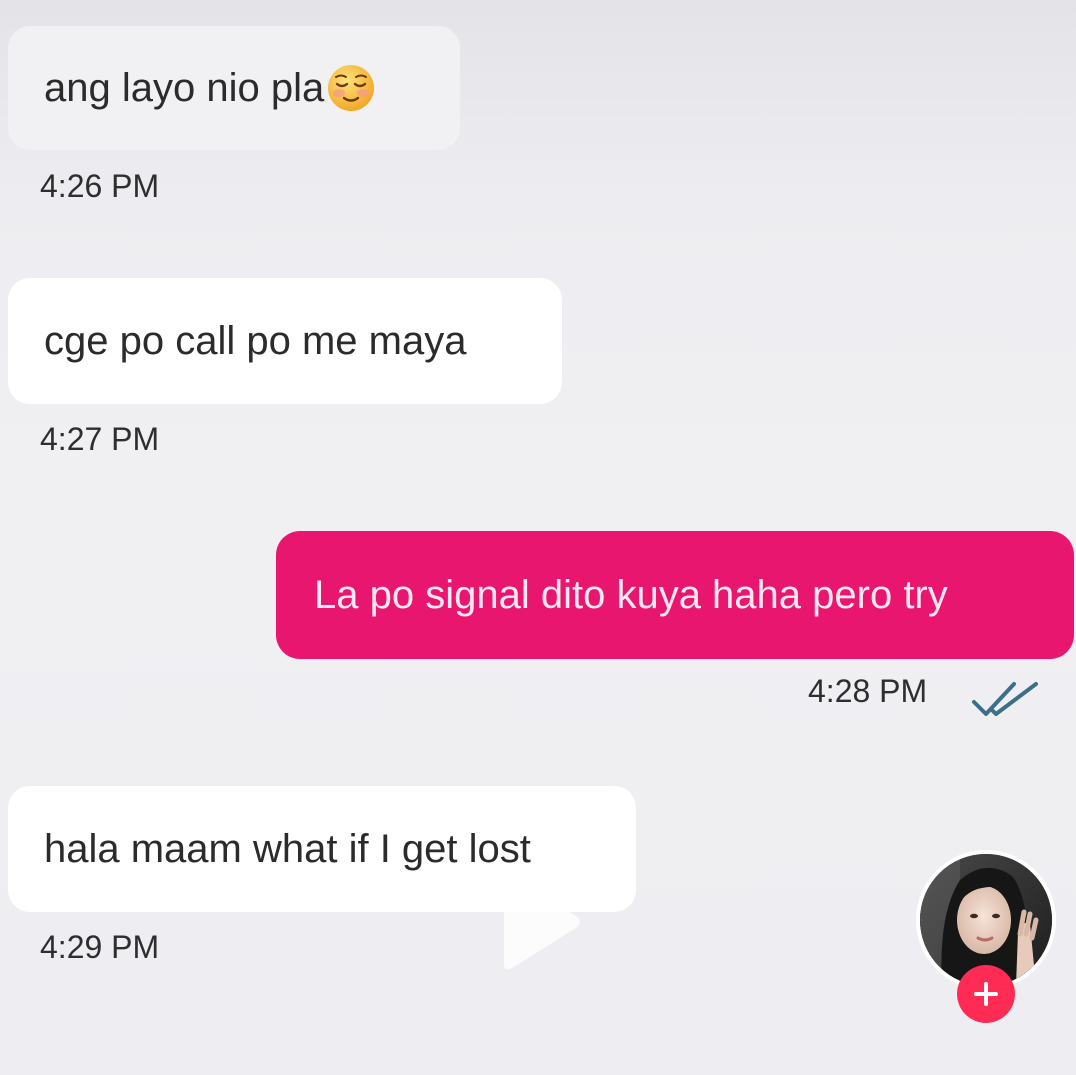  I want to click on incoming-message-bubble: cge po call po me maya, so click(285, 341).